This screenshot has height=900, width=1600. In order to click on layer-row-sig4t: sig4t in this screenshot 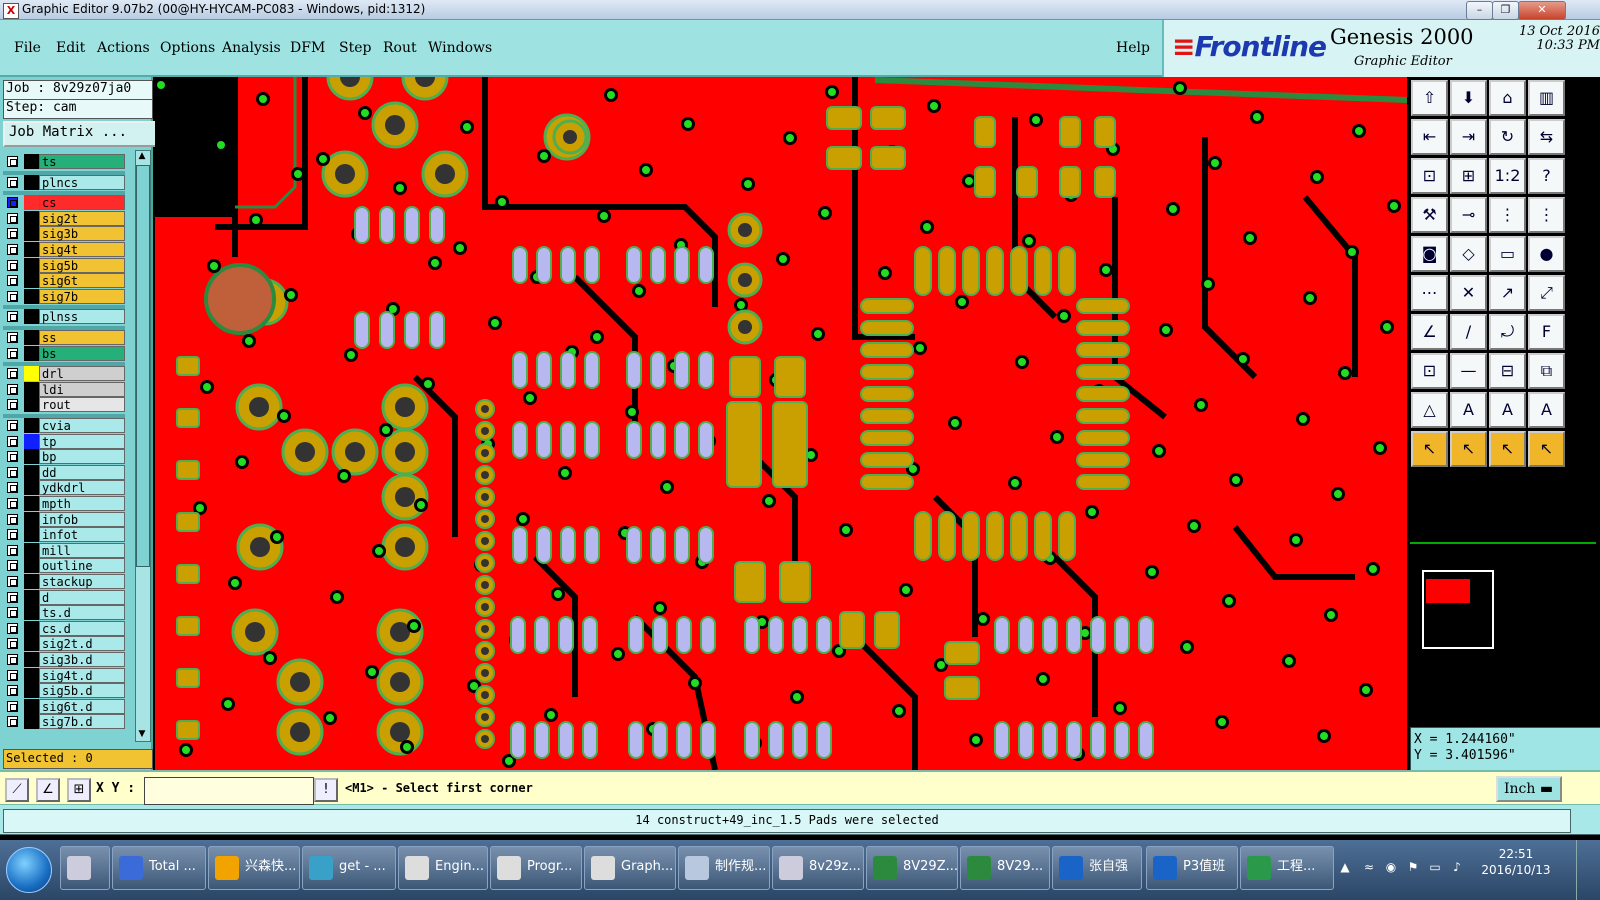, I will do `click(65, 249)`.